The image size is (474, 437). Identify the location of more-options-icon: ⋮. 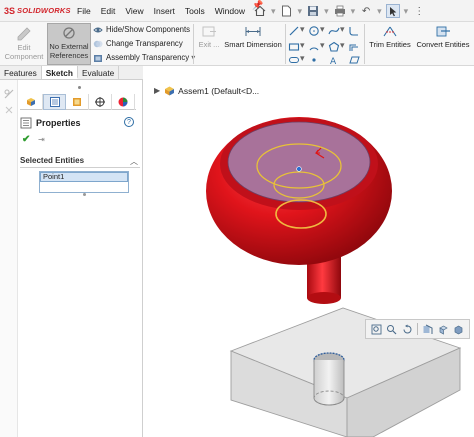
(419, 11).